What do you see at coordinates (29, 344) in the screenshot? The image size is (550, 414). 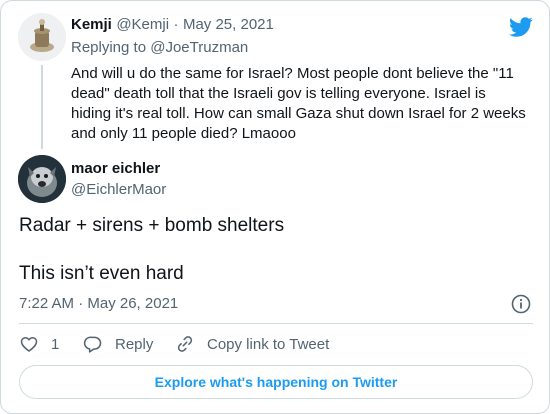 I see `heart-icon` at bounding box center [29, 344].